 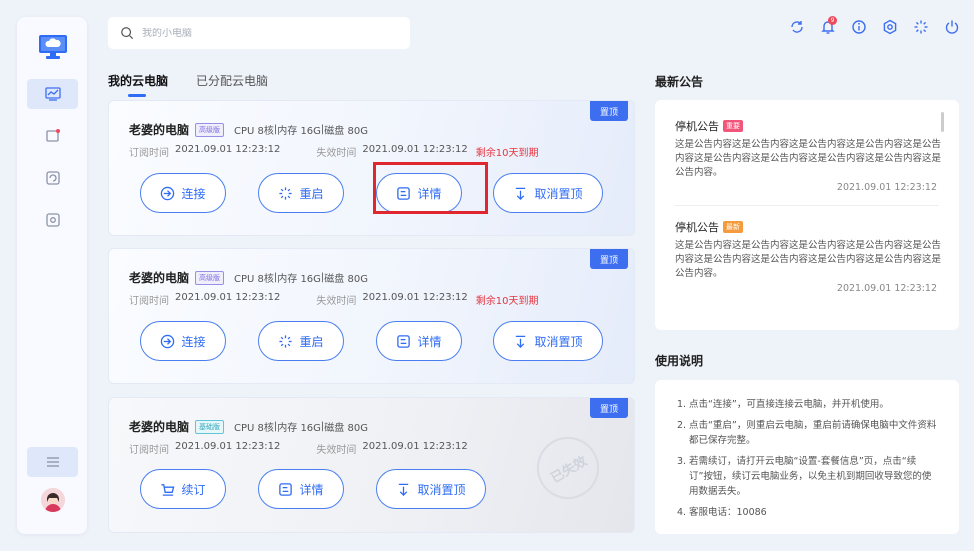 I want to click on cart-icon, so click(x=168, y=489).